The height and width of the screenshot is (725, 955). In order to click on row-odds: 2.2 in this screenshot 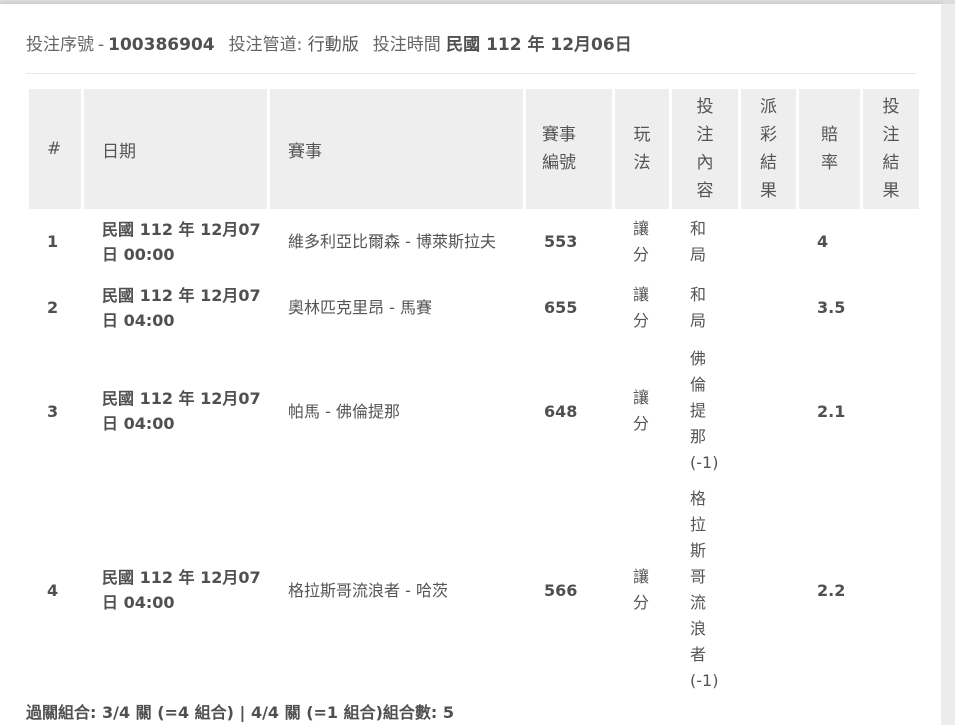, I will do `click(831, 590)`.